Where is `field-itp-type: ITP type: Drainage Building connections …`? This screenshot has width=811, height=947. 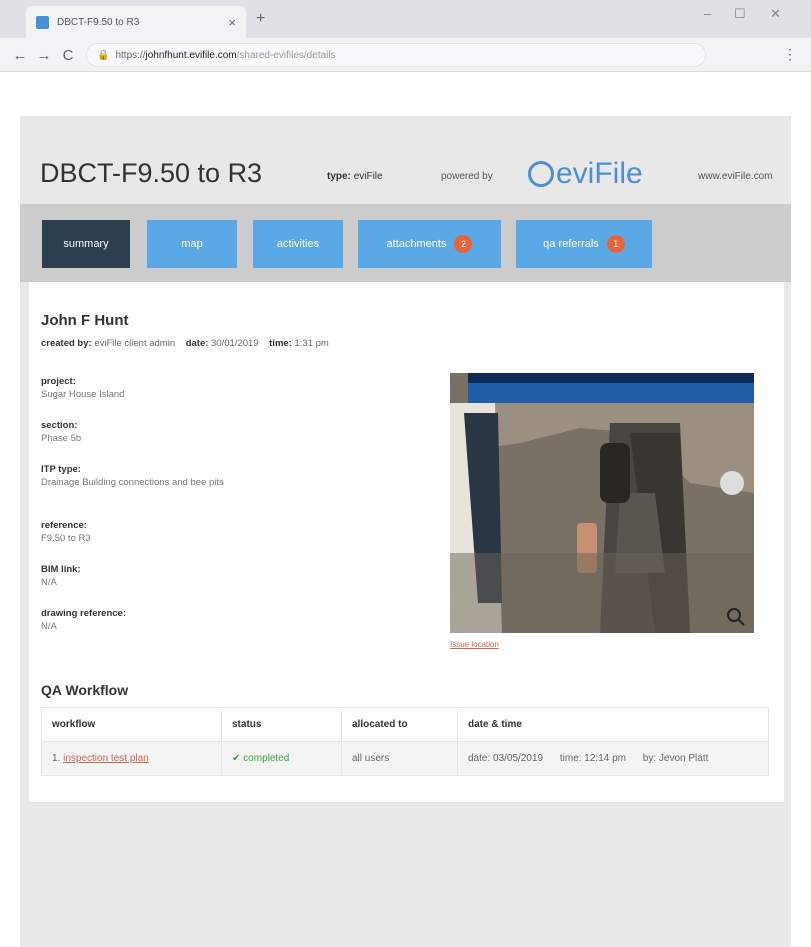 field-itp-type: ITP type: Drainage Building connections … is located at coordinates (146, 476).